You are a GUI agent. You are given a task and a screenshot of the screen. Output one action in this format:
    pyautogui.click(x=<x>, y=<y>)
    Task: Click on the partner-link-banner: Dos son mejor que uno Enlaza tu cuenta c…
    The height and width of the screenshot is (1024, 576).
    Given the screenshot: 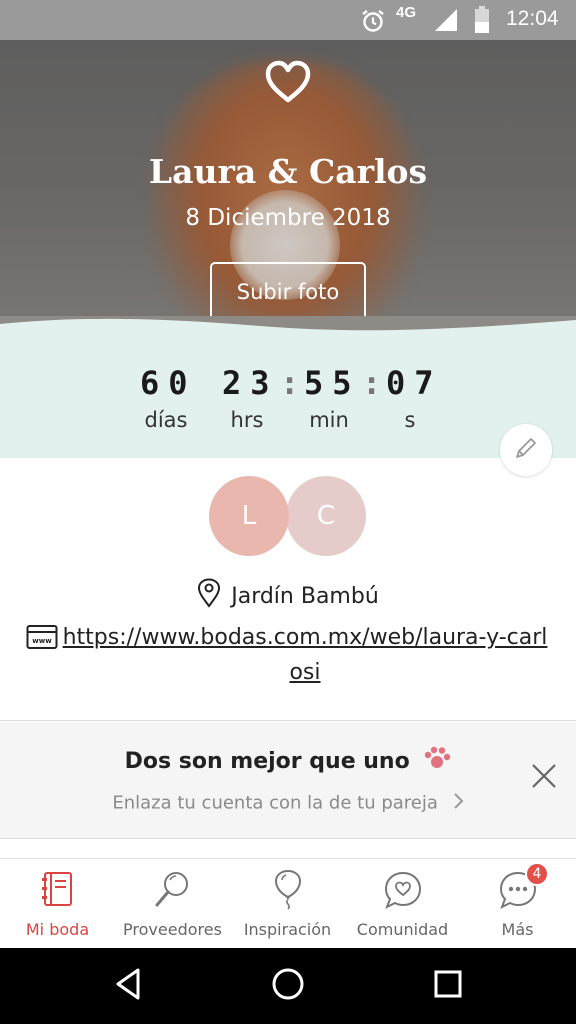 What is the action you would take?
    pyautogui.click(x=288, y=780)
    